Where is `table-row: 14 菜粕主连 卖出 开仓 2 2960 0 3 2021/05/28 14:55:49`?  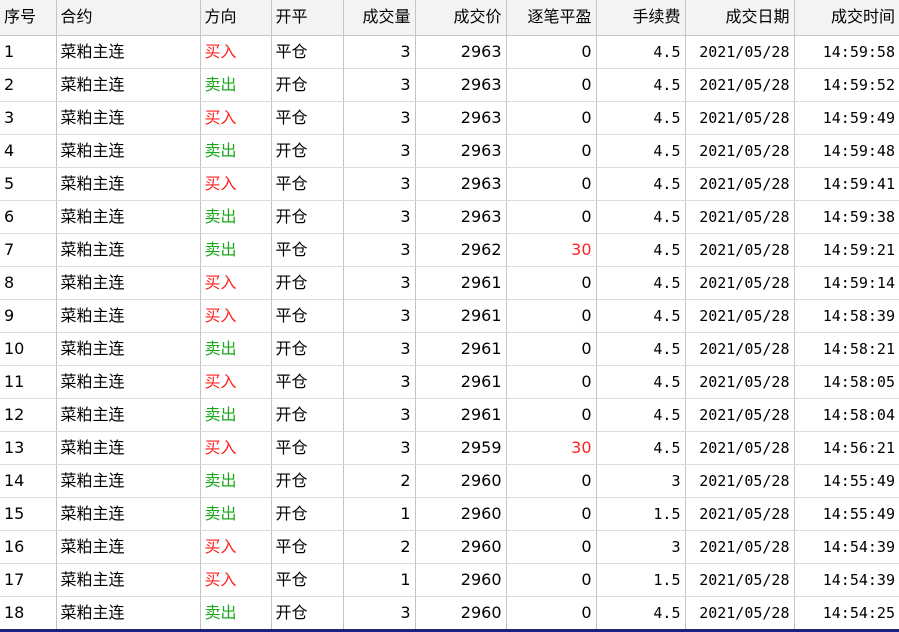
table-row: 14 菜粕主连 卖出 开仓 2 2960 0 3 2021/05/28 14:55:49 is located at coordinates (449, 481).